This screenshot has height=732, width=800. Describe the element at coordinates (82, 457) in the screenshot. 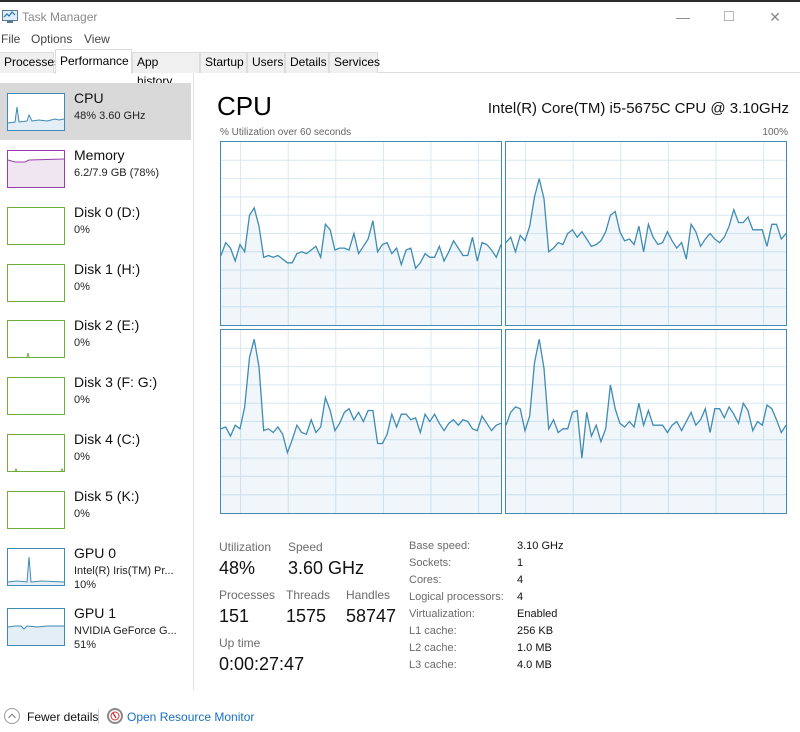

I see `sidebar-disk-4-value: 0%` at that location.